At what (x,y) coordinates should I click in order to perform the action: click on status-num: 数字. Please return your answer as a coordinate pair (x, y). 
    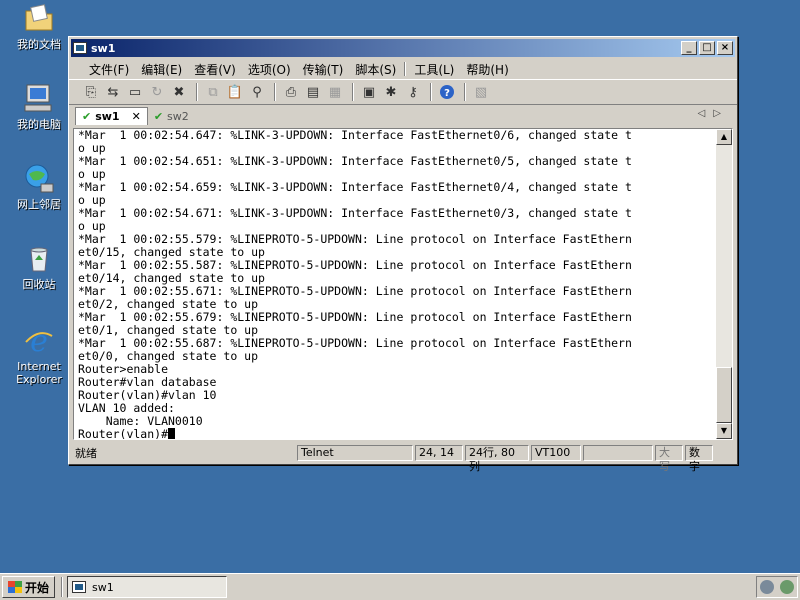
    Looking at the image, I should click on (699, 459).